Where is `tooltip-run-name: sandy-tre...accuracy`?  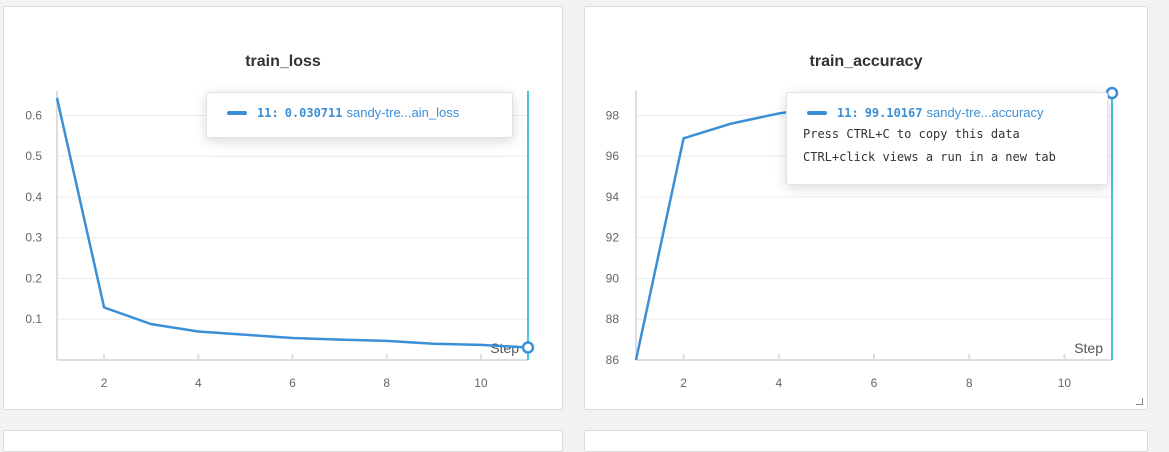 tooltip-run-name: sandy-tre...accuracy is located at coordinates (984, 112).